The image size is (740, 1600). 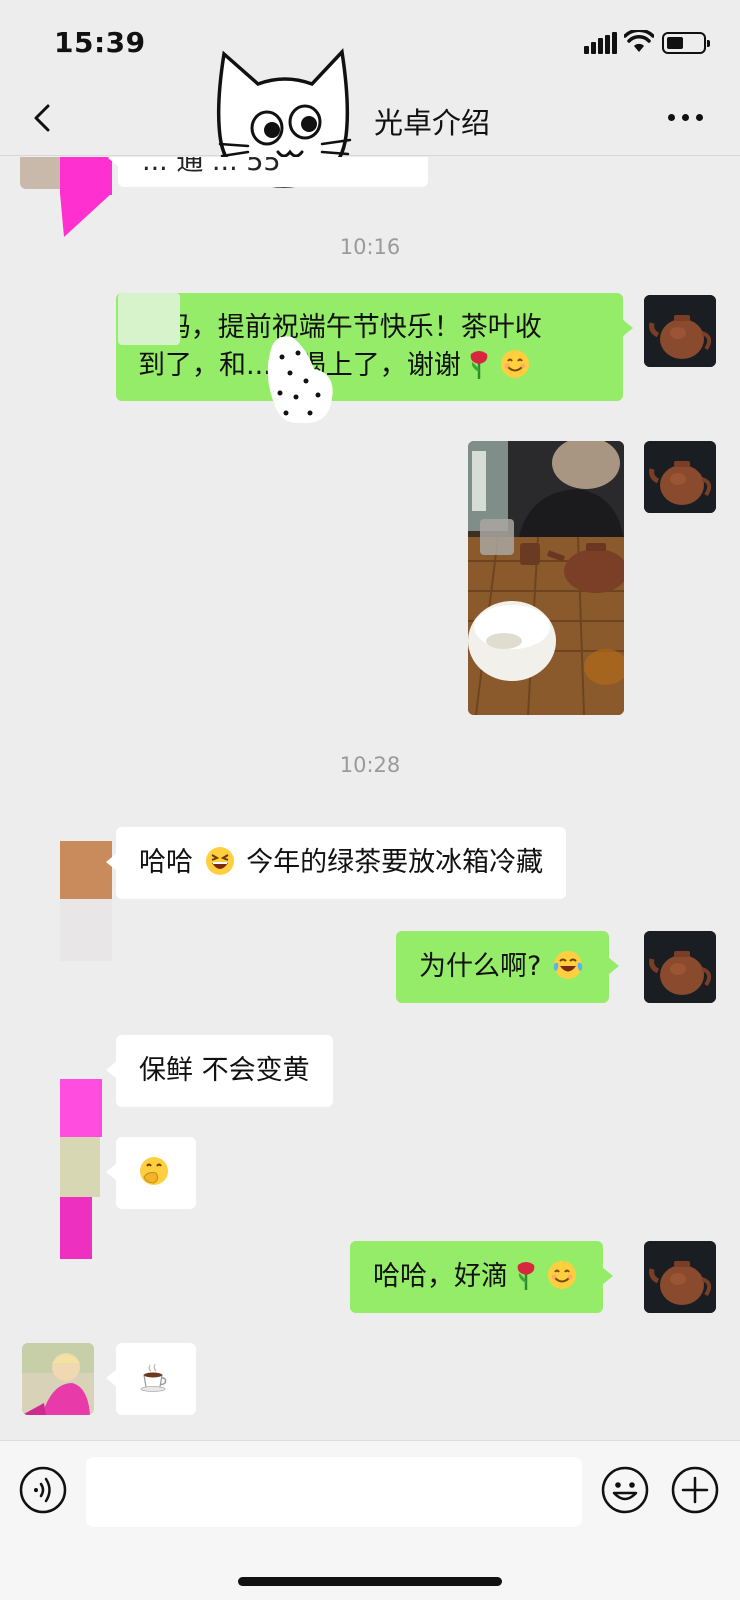 What do you see at coordinates (224, 1070) in the screenshot?
I see `message-text: 保鲜 不会变黄` at bounding box center [224, 1070].